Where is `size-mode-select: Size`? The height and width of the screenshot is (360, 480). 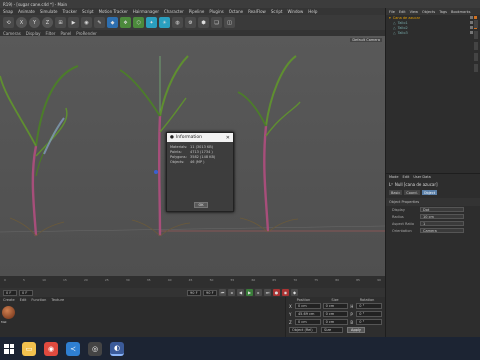 size-mode-select: Size is located at coordinates (332, 330).